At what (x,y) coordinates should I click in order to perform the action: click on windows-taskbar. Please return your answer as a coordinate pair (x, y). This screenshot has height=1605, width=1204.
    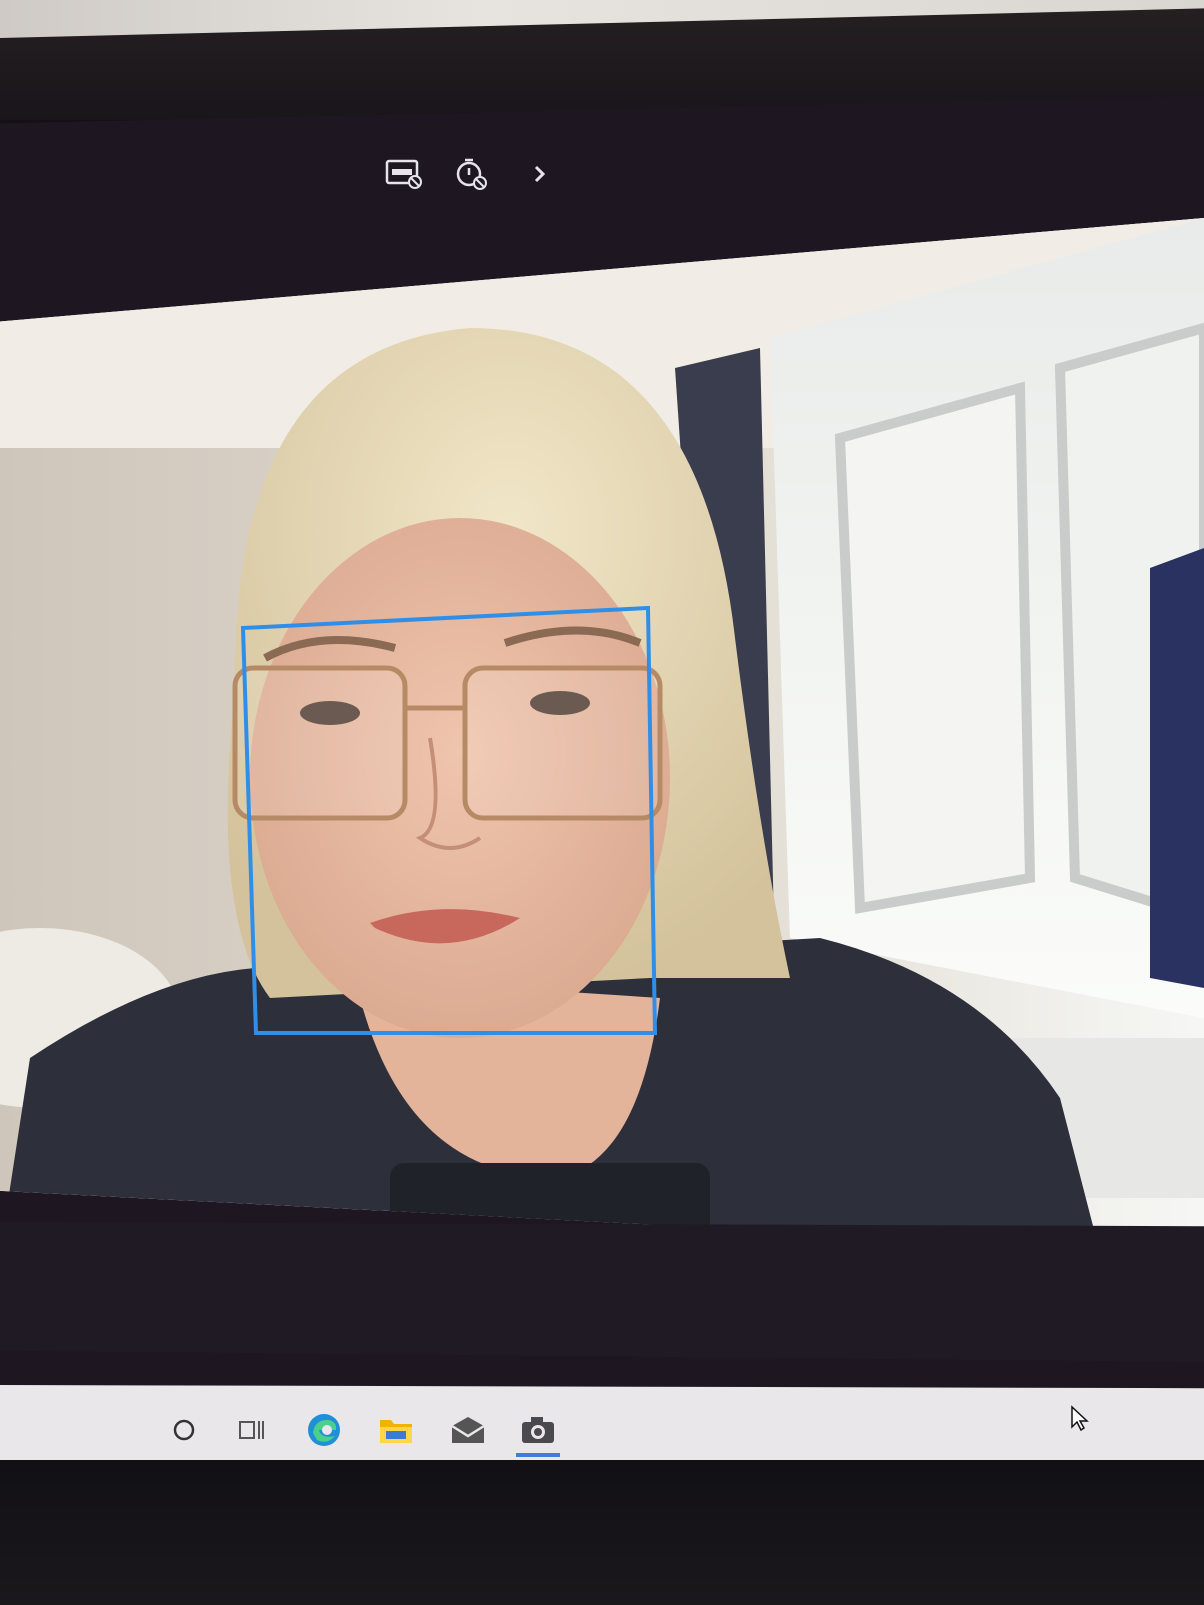
    Looking at the image, I should click on (602, 1425).